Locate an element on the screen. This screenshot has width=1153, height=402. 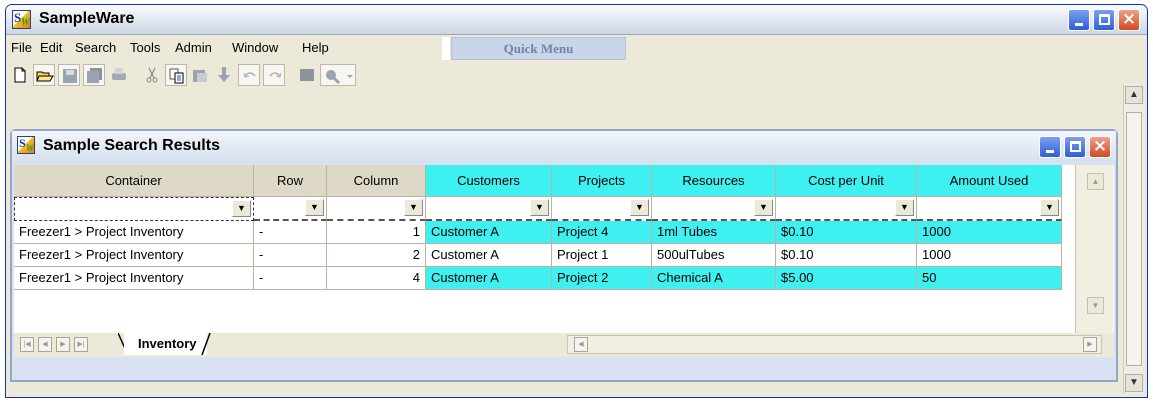
column-header-cost-per-unit: Cost per Unit is located at coordinates (846, 181).